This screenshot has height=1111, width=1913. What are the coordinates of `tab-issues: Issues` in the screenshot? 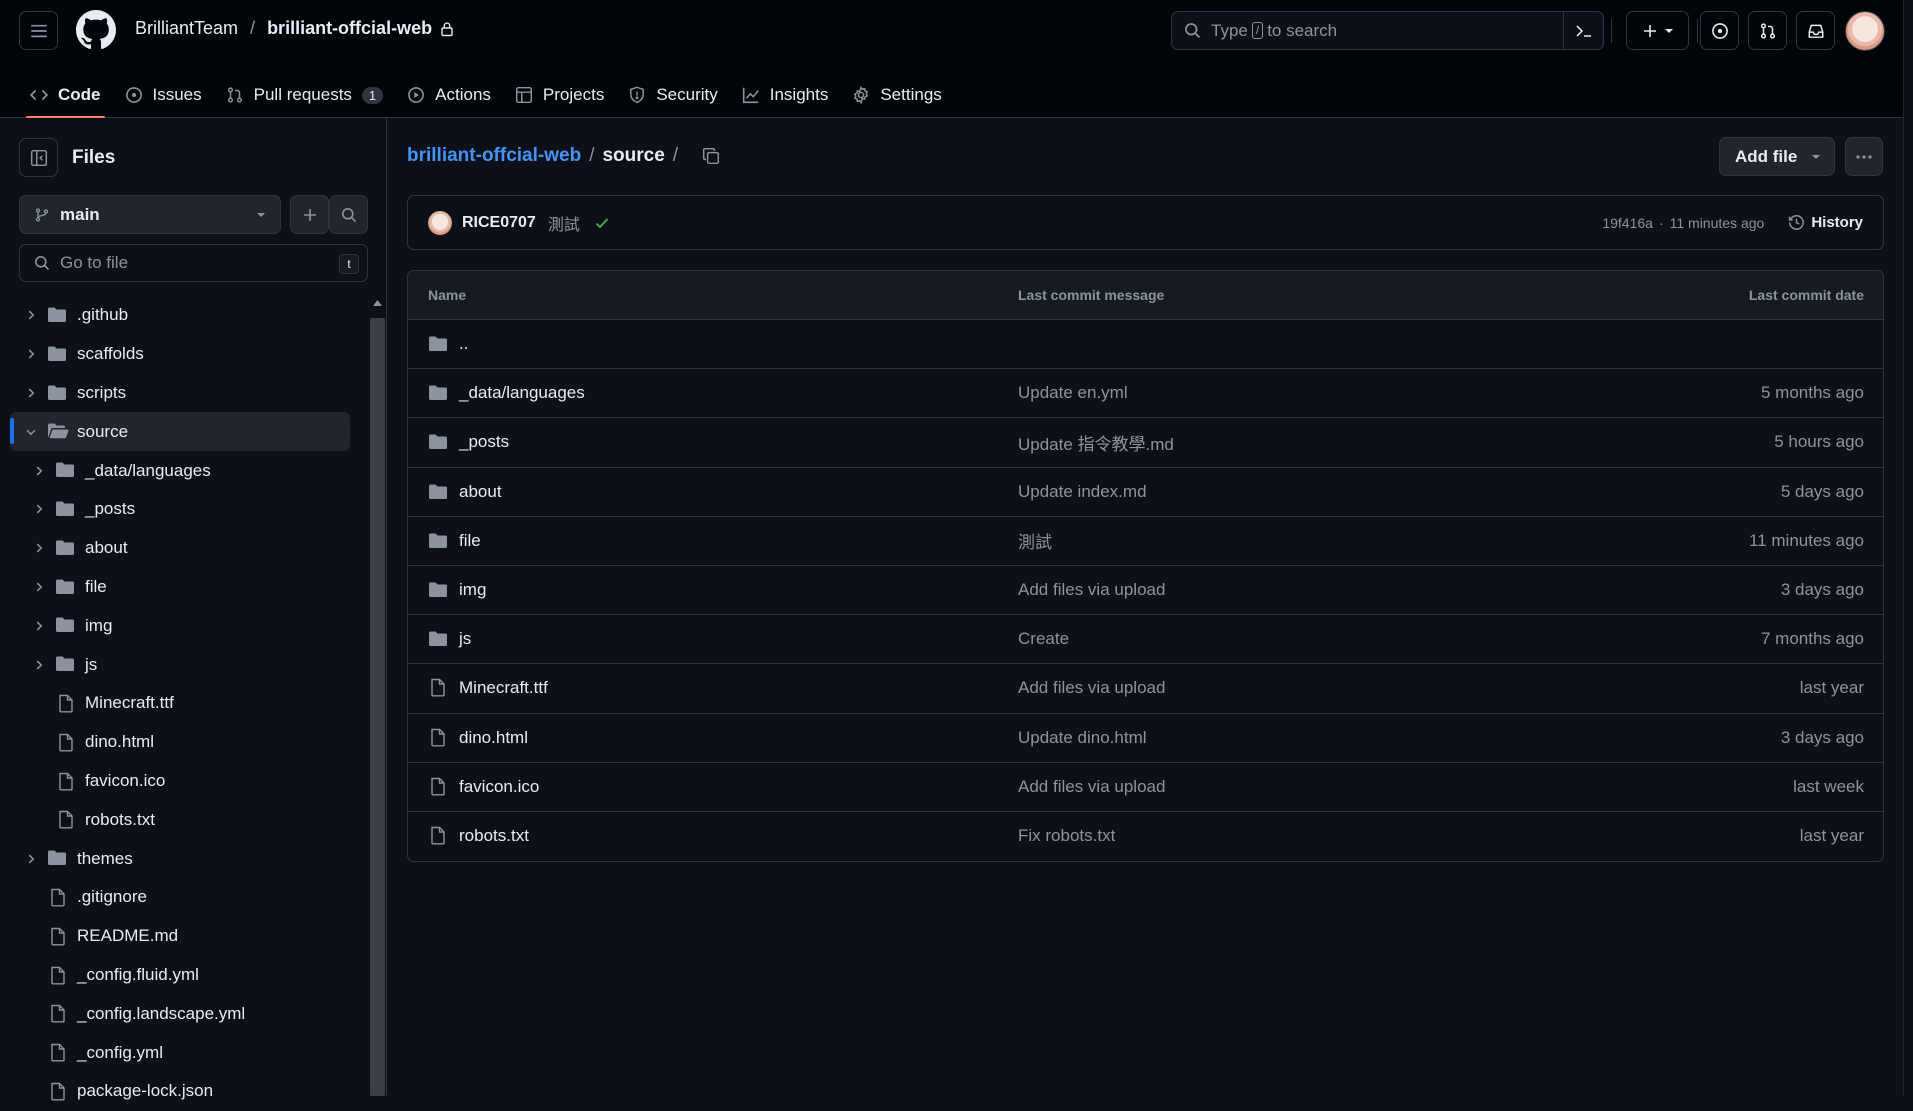 It's located at (163, 95).